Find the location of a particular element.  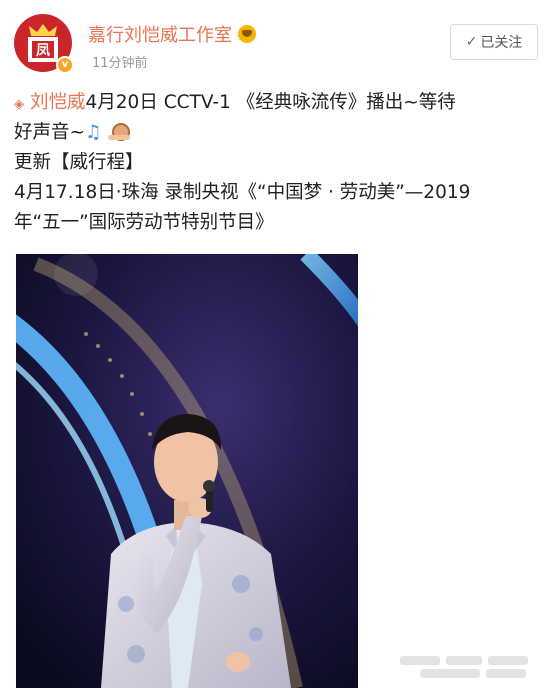

follow-button: ✓ 已关注 is located at coordinates (494, 42).